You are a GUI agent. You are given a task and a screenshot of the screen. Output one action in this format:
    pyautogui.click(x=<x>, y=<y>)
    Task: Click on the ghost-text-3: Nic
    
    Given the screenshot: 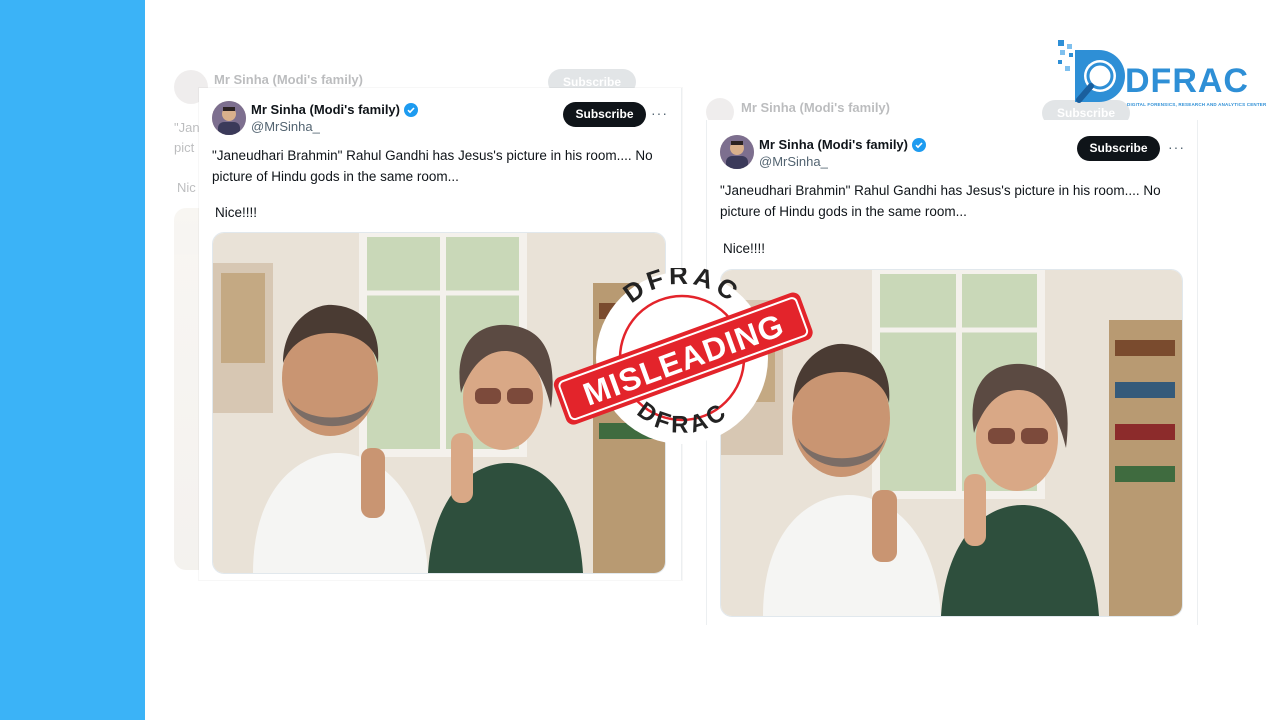 What is the action you would take?
    pyautogui.click(x=186, y=187)
    